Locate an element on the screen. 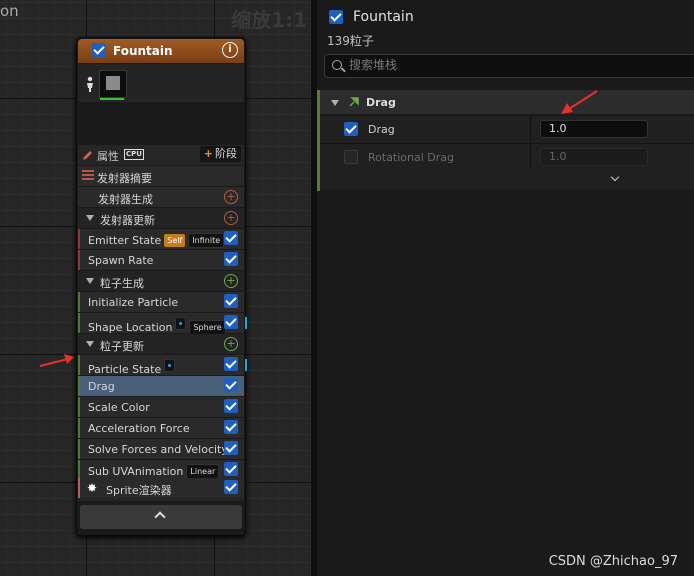 The width and height of the screenshot is (694, 576). person-icon is located at coordinates (90, 84).